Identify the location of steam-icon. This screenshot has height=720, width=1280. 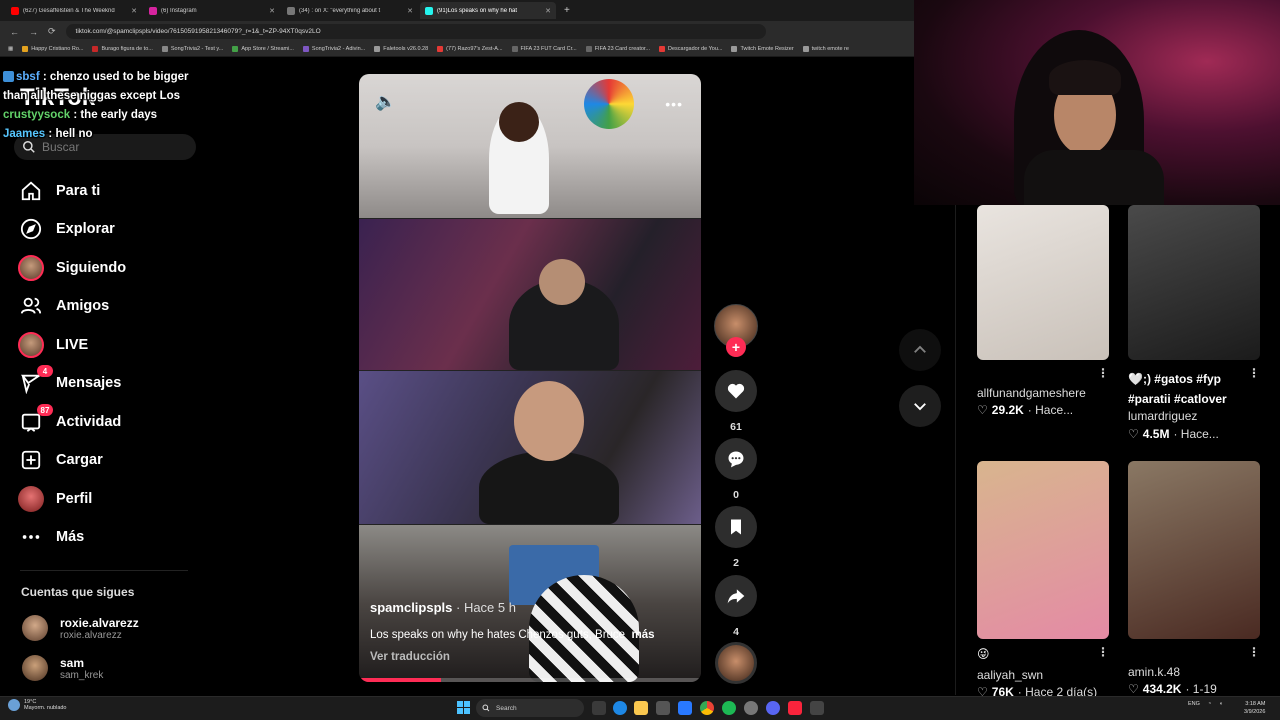
(751, 708).